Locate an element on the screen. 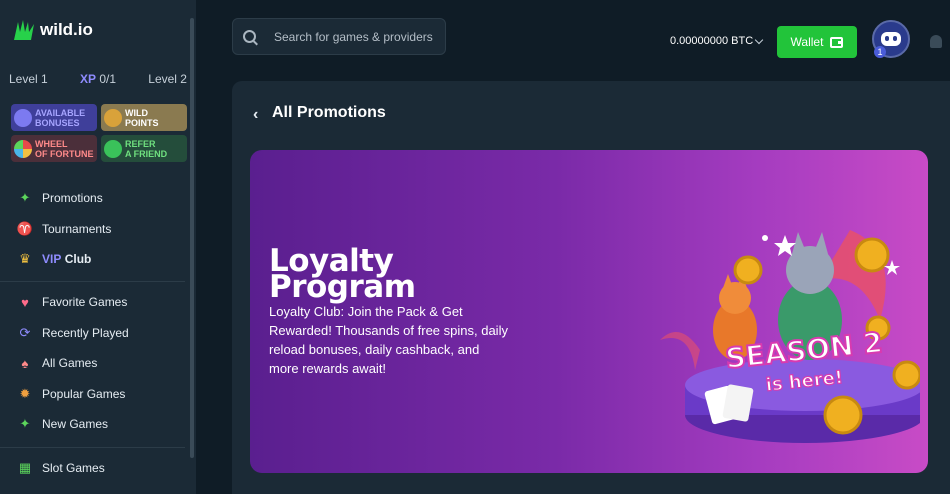 Image resolution: width=950 pixels, height=494 pixels. nav-label: New Games is located at coordinates (75, 424).